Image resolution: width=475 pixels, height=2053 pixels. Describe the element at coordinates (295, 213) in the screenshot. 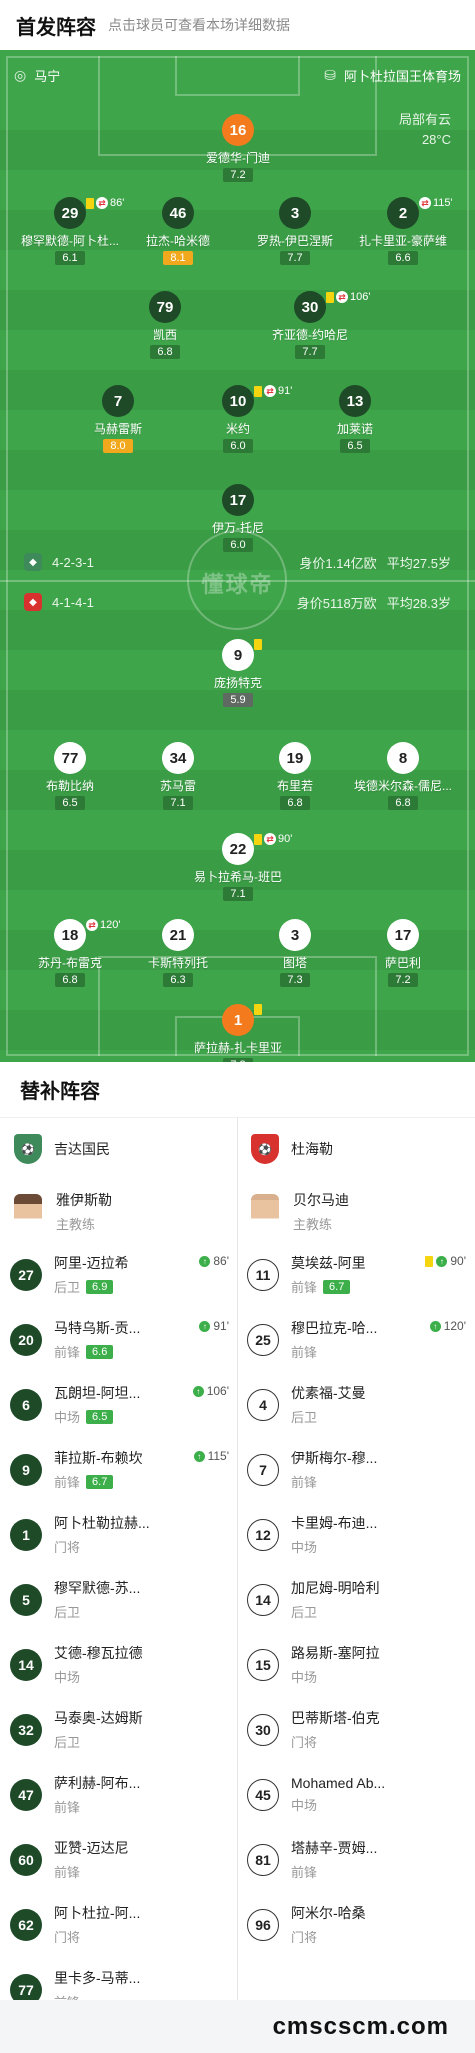

I see `player-number: 3` at that location.